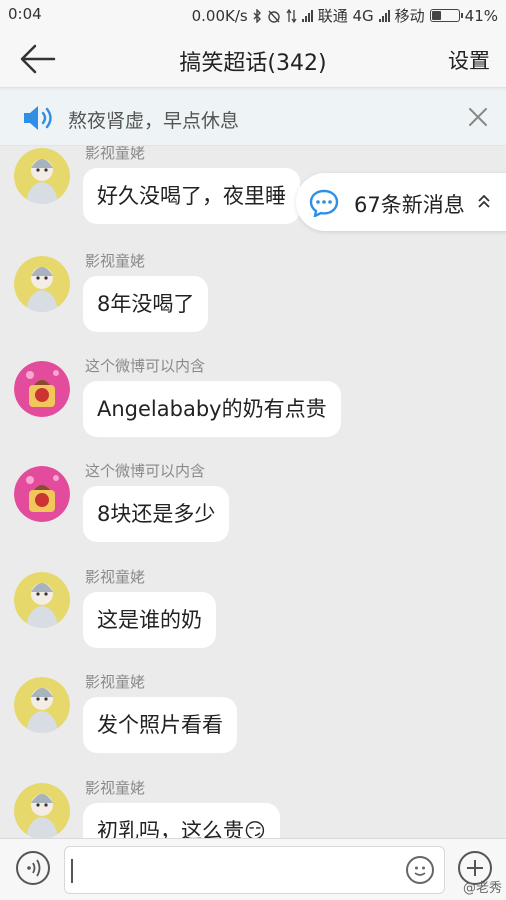  What do you see at coordinates (154, 121) in the screenshot?
I see `notice-text: 熬夜肾虚，早点休息` at bounding box center [154, 121].